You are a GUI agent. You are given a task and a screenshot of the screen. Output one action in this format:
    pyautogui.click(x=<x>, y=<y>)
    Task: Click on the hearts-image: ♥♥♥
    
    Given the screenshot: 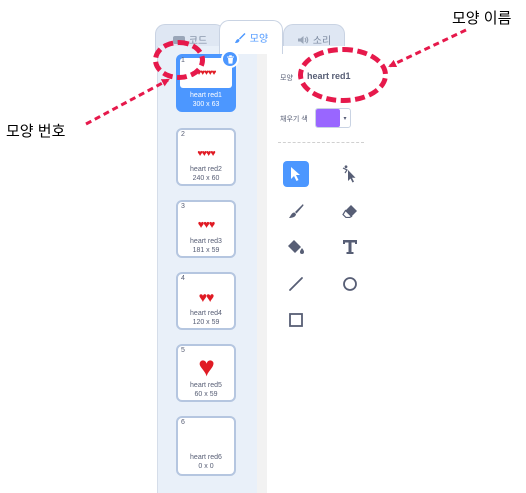 What is the action you would take?
    pyautogui.click(x=206, y=224)
    